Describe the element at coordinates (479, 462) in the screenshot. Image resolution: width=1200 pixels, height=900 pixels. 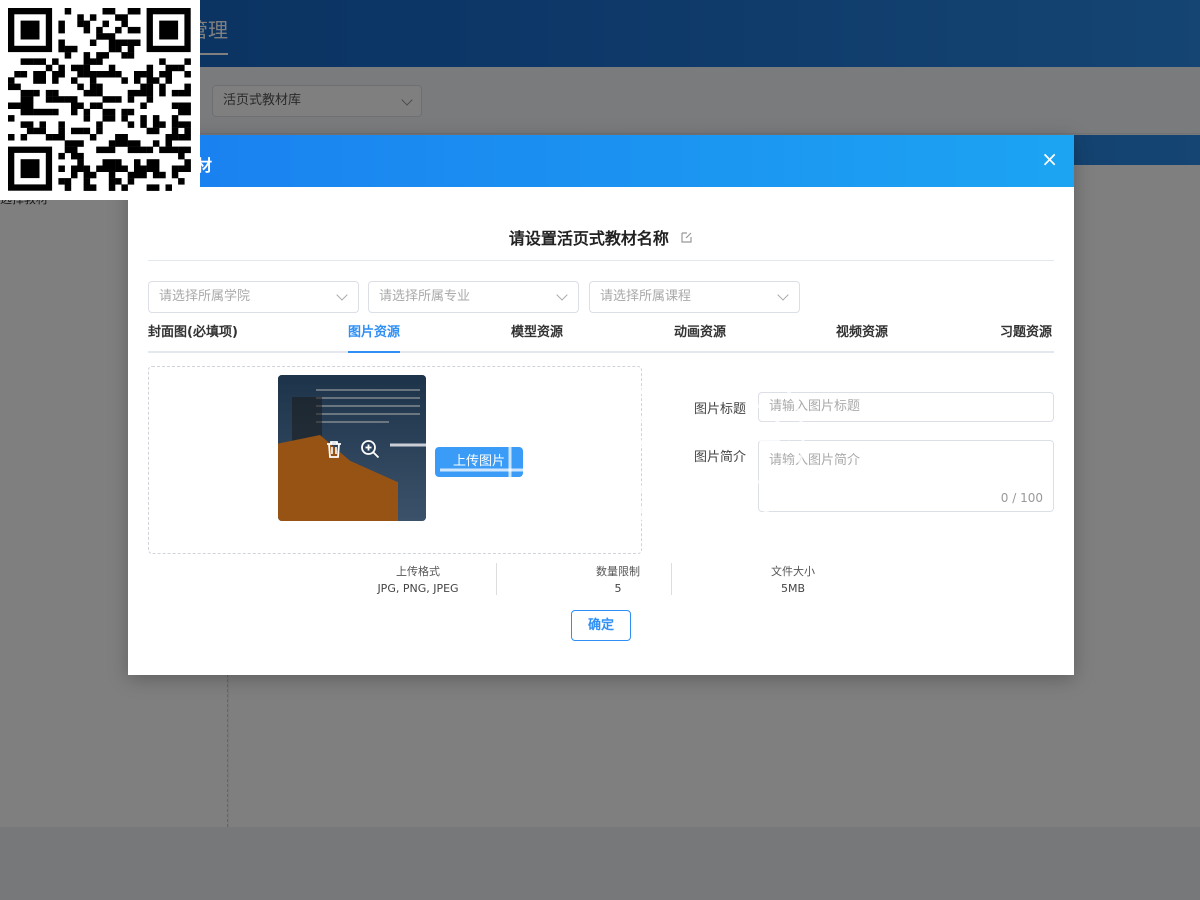
I see `upload-image-button: 上传图片` at that location.